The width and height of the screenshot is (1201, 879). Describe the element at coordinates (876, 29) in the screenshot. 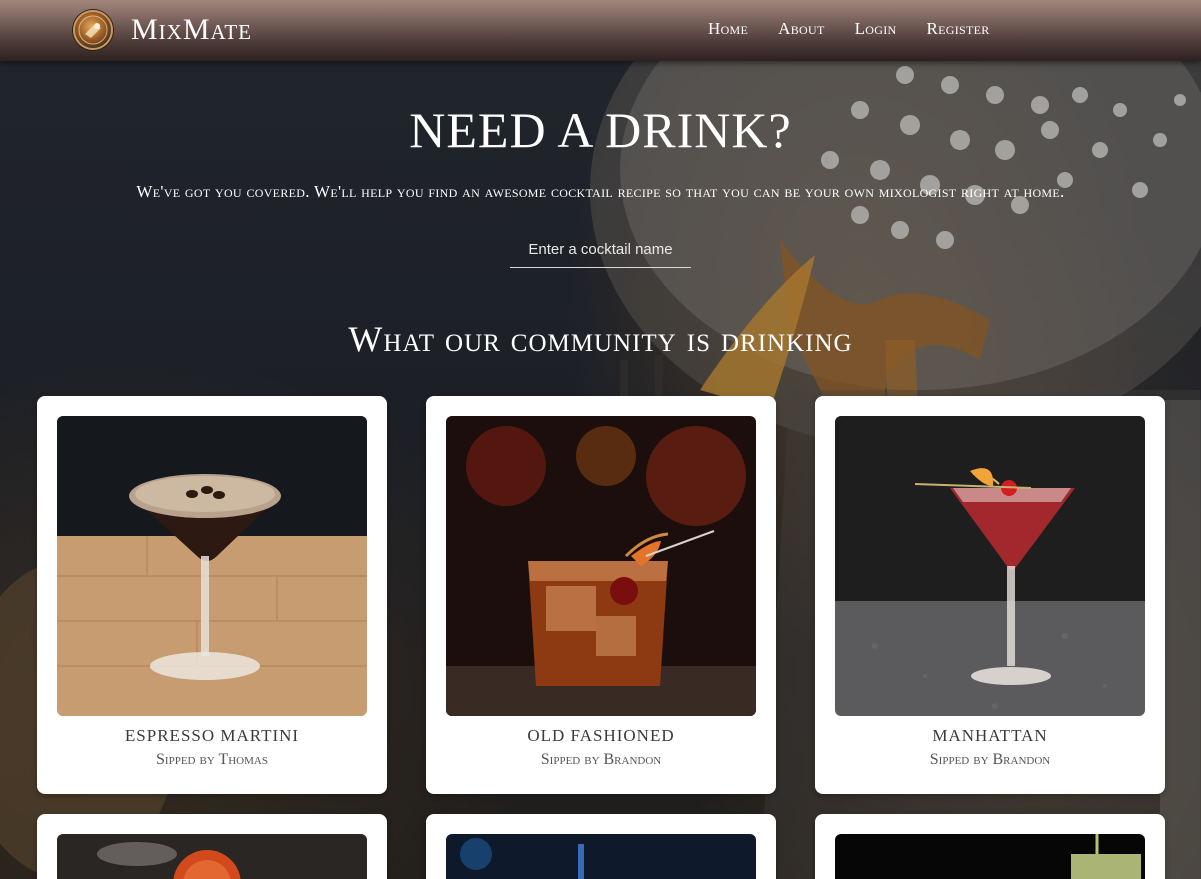

I see `nav-login-link: Login` at that location.